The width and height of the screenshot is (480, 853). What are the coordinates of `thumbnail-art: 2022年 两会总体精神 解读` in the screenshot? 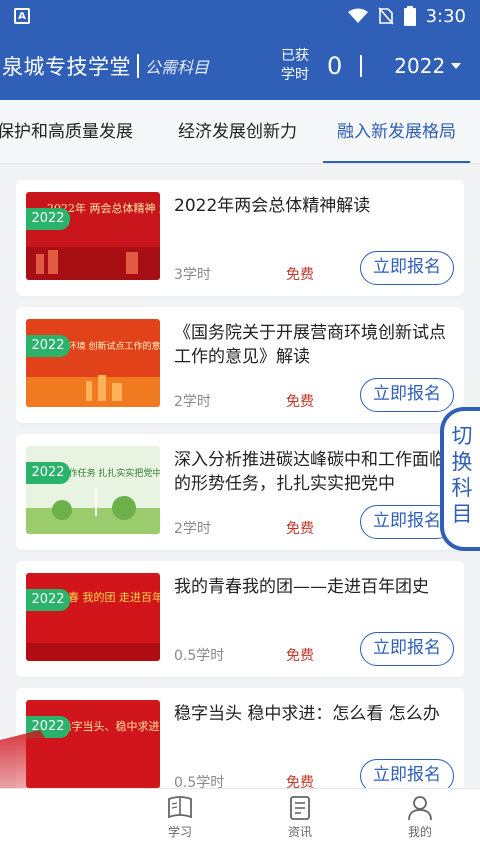 It's located at (93, 236).